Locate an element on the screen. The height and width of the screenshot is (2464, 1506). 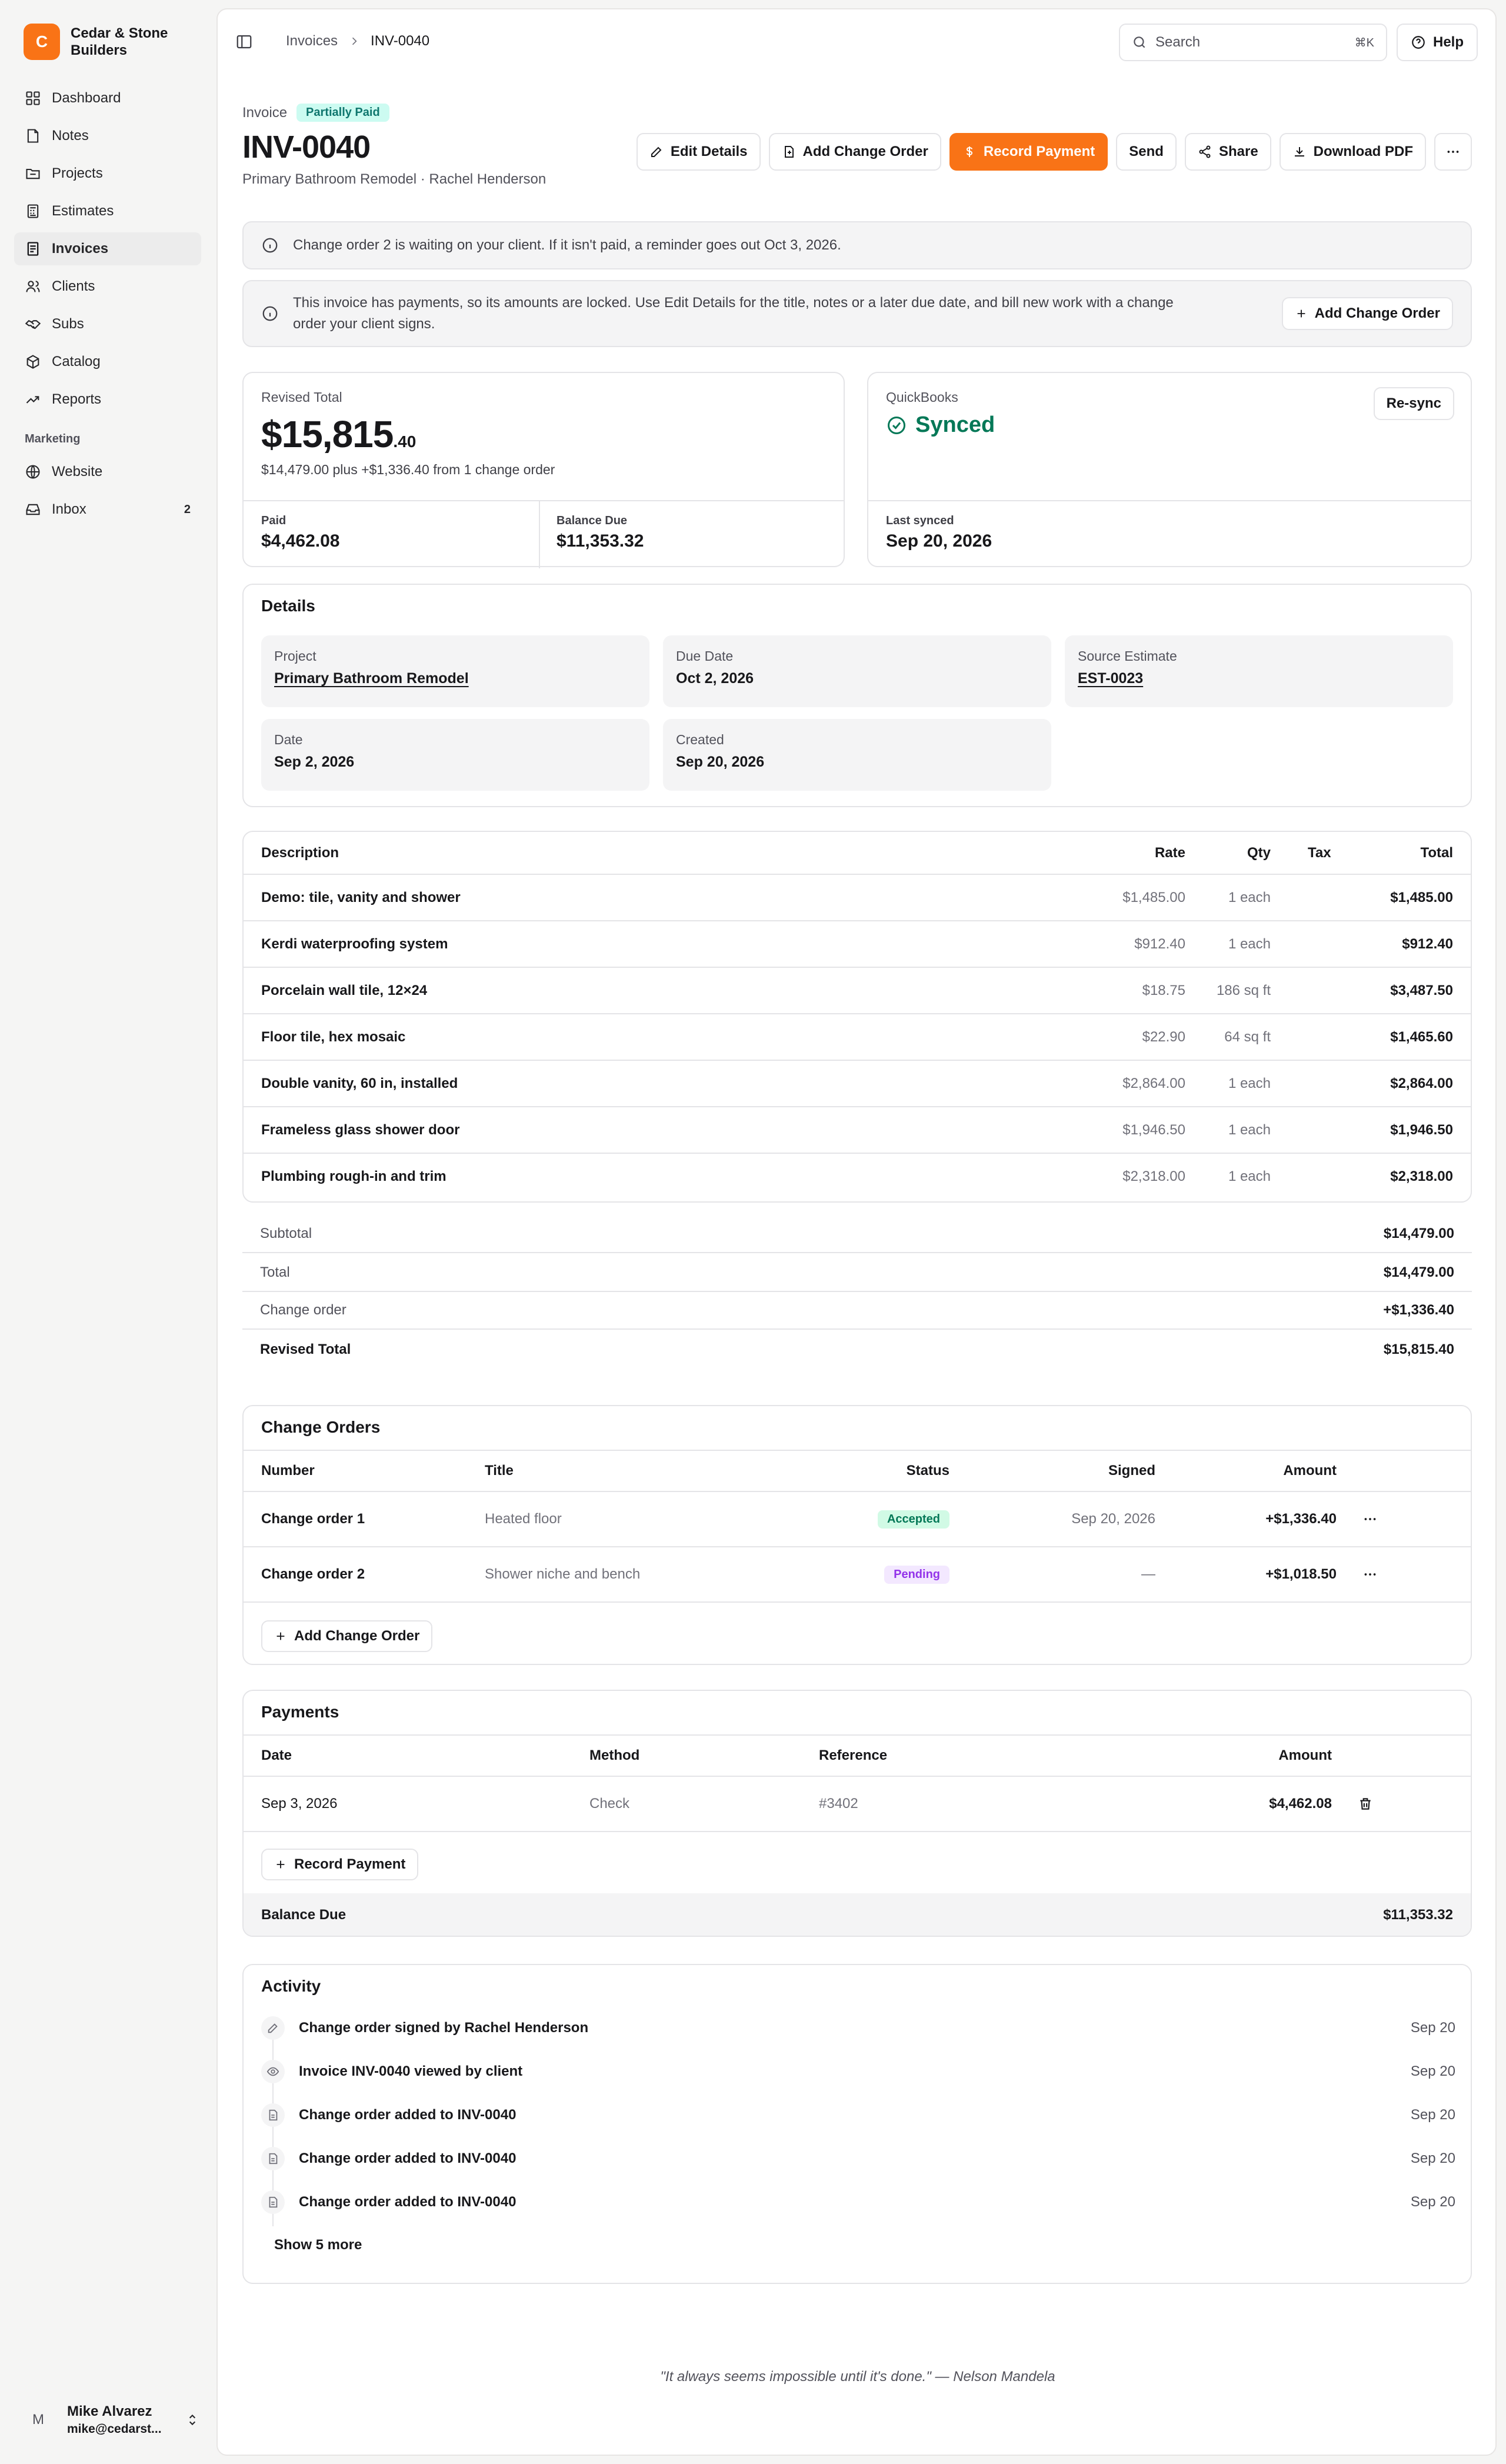
dollar-icon is located at coordinates (969, 151).